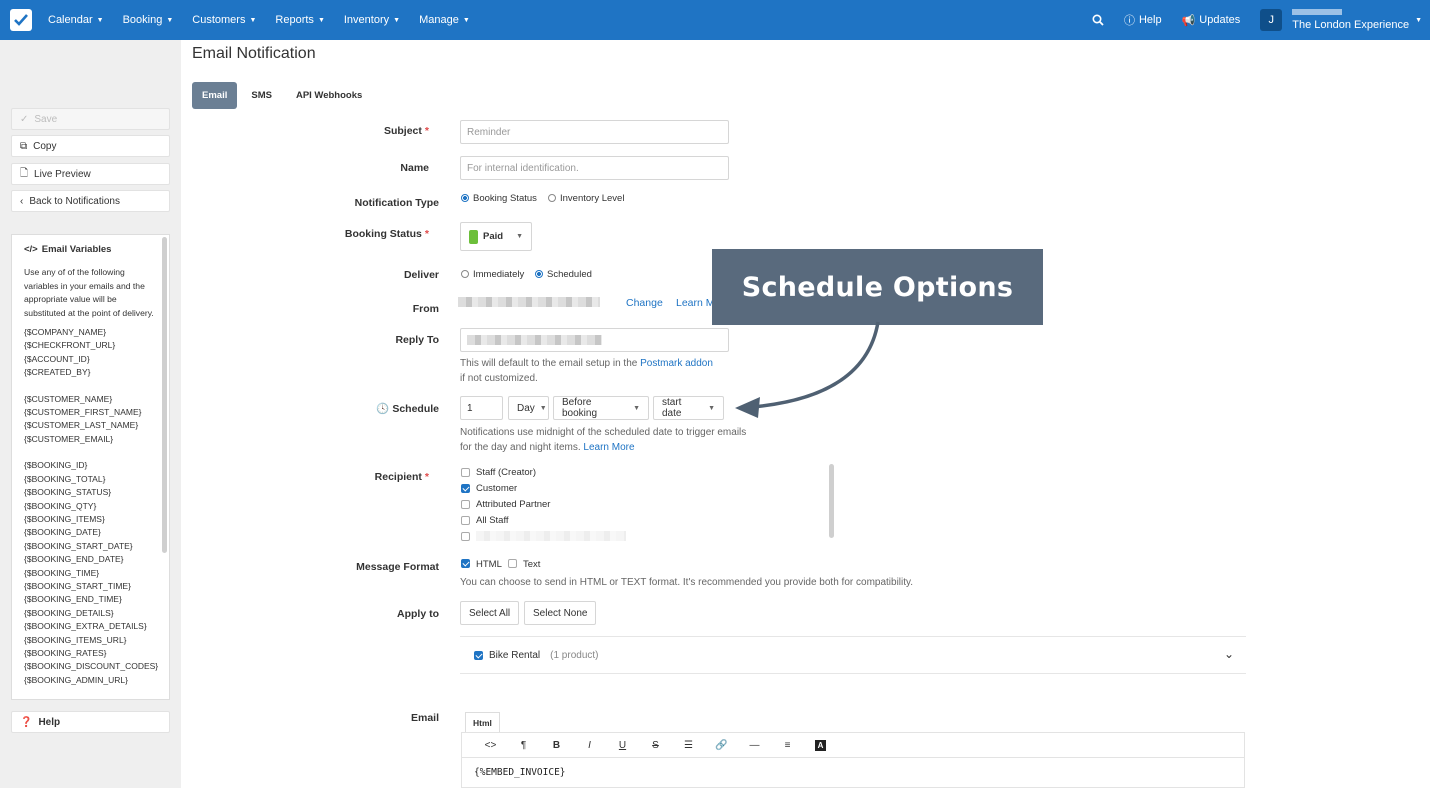 The image size is (1430, 788). Describe the element at coordinates (649, 504) in the screenshot. I see `recipient-attributed-partner: Attributed Partner` at that location.